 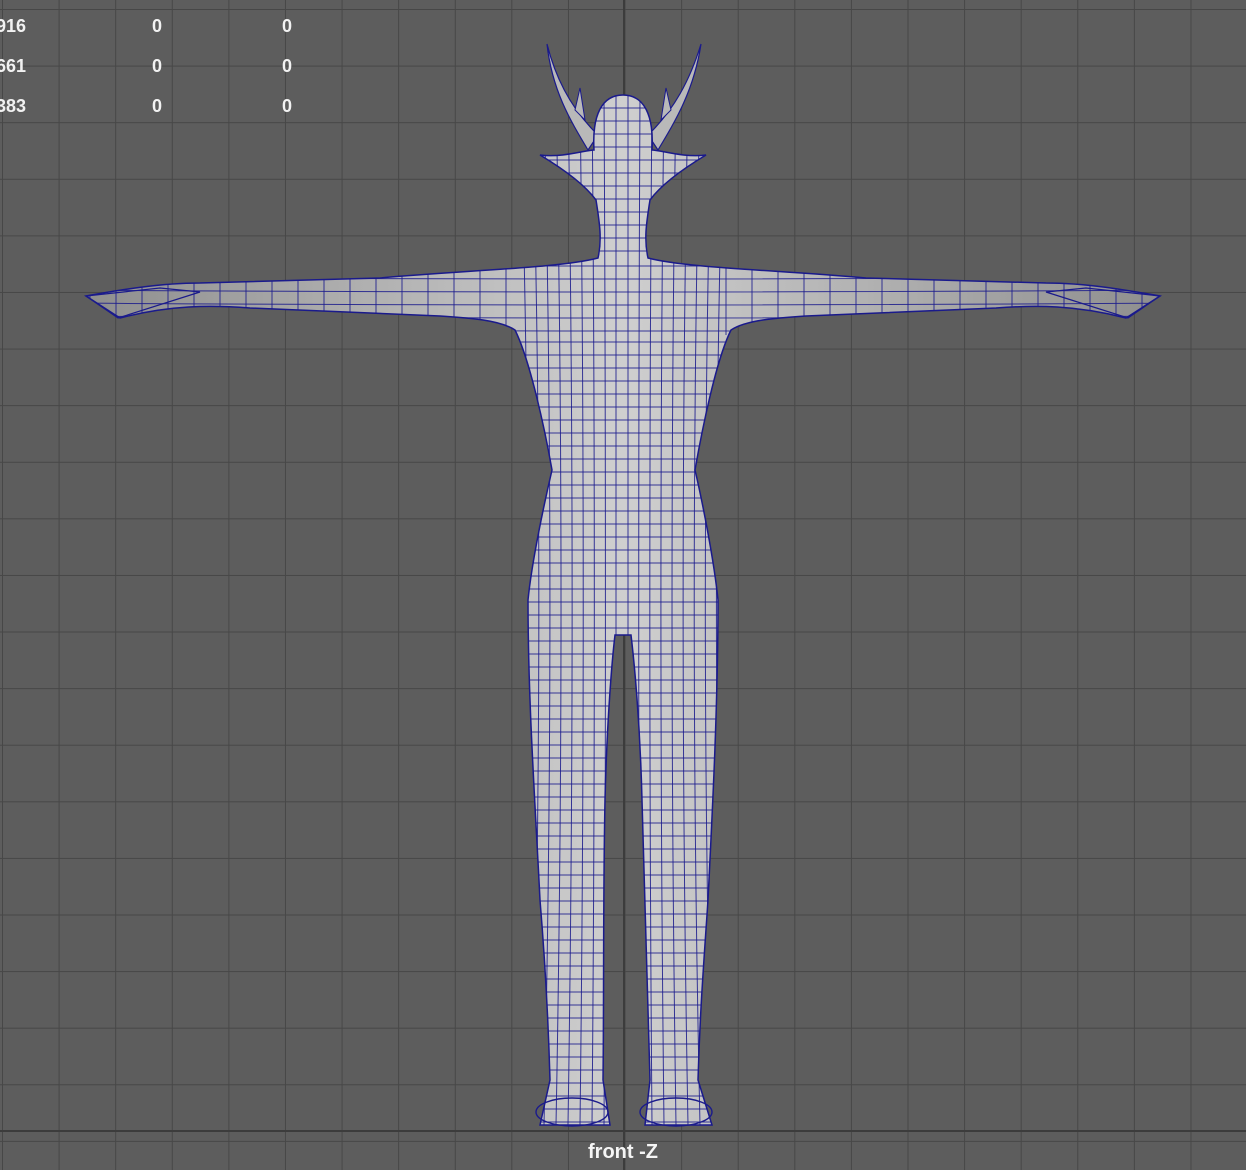 I want to click on hud-value: 916, so click(x=13, y=26).